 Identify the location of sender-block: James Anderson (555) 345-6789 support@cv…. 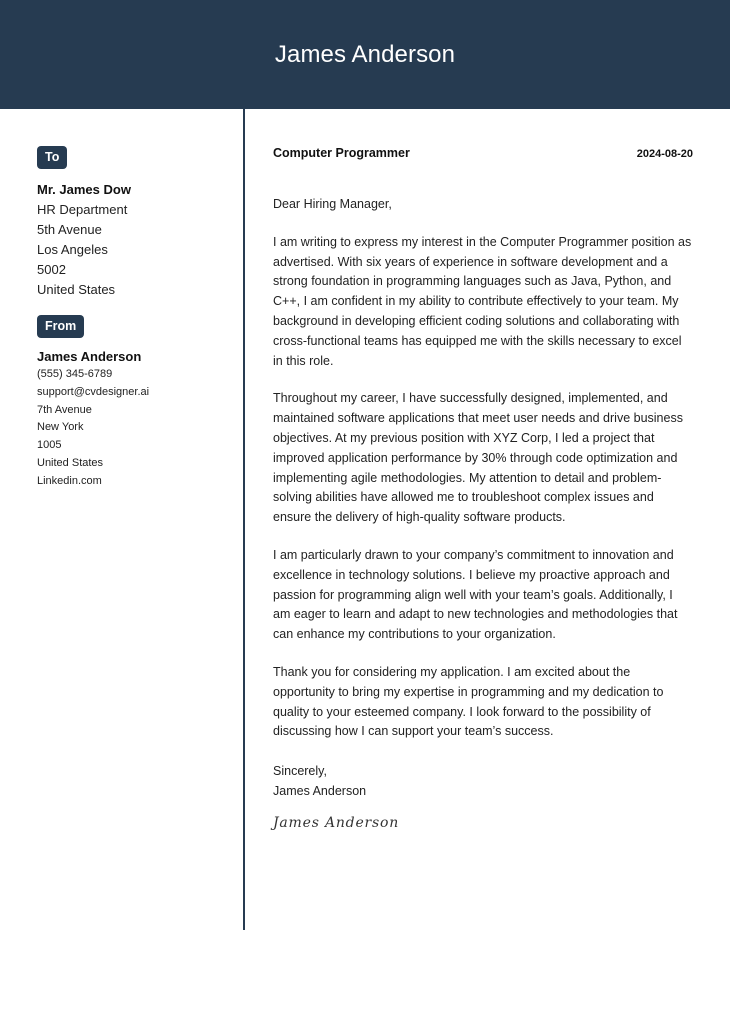
(137, 419).